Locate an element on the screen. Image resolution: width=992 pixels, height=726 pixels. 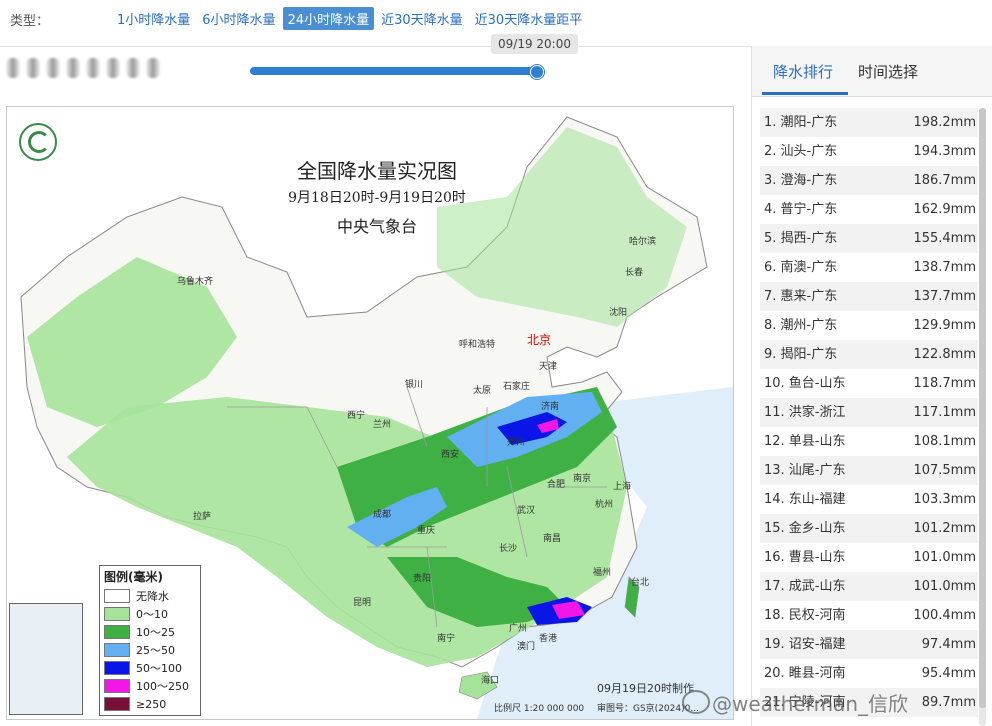
city-shijiazhuang: 石家庄 is located at coordinates (517, 387).